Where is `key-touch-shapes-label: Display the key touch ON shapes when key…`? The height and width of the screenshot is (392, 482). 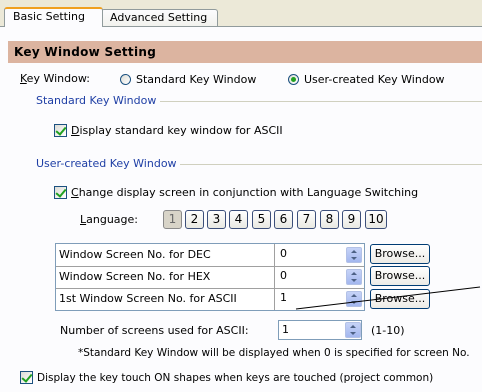 key-touch-shapes-label: Display the key touch ON shapes when key… is located at coordinates (235, 378).